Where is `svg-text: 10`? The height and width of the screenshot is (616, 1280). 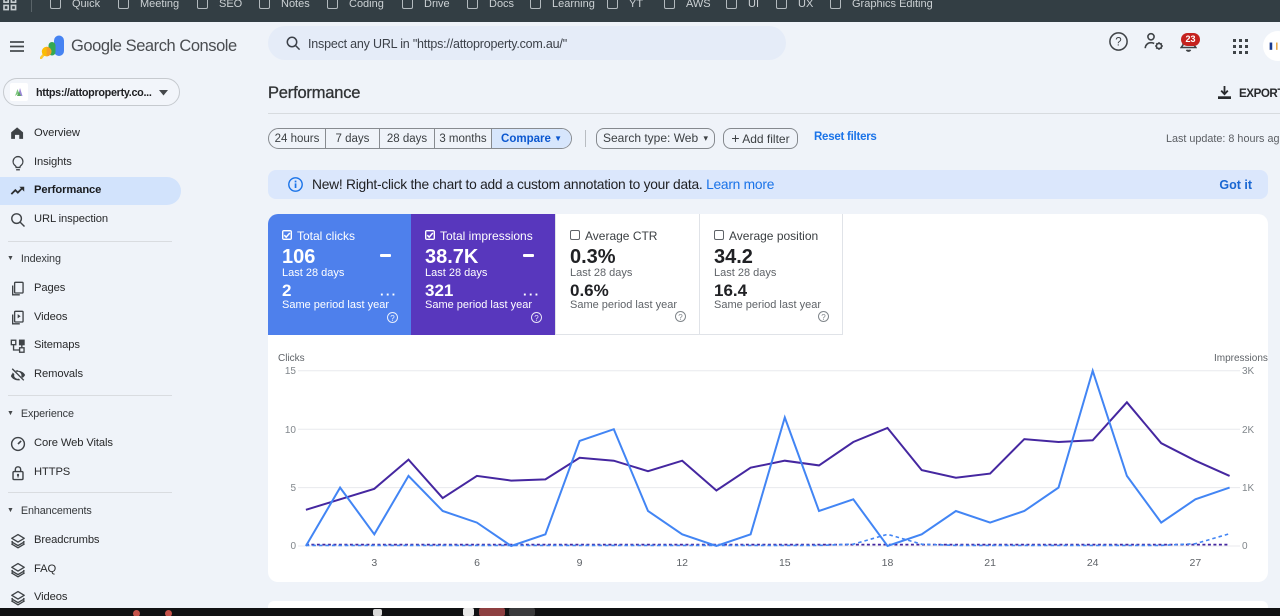 svg-text: 10 is located at coordinates (291, 430).